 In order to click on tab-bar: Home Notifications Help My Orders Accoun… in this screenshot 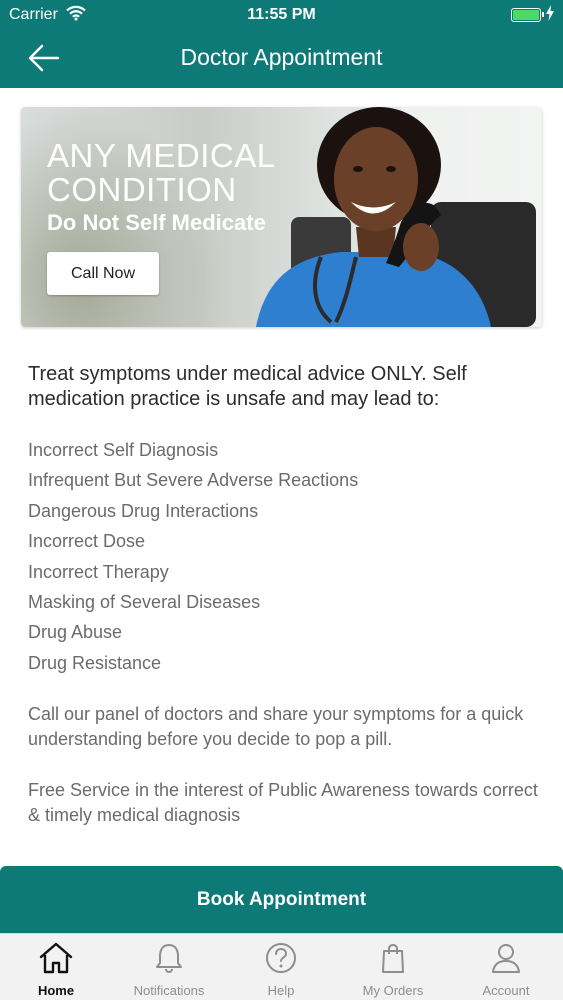, I will do `click(281, 966)`.